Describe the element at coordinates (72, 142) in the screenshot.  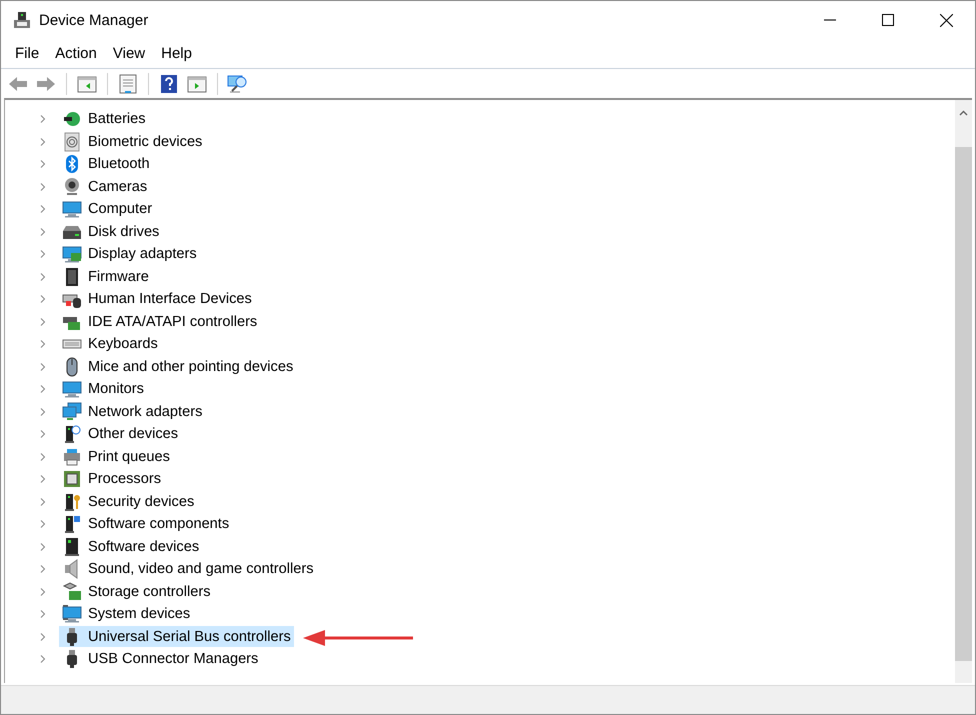
I see `fingerprint-icon` at that location.